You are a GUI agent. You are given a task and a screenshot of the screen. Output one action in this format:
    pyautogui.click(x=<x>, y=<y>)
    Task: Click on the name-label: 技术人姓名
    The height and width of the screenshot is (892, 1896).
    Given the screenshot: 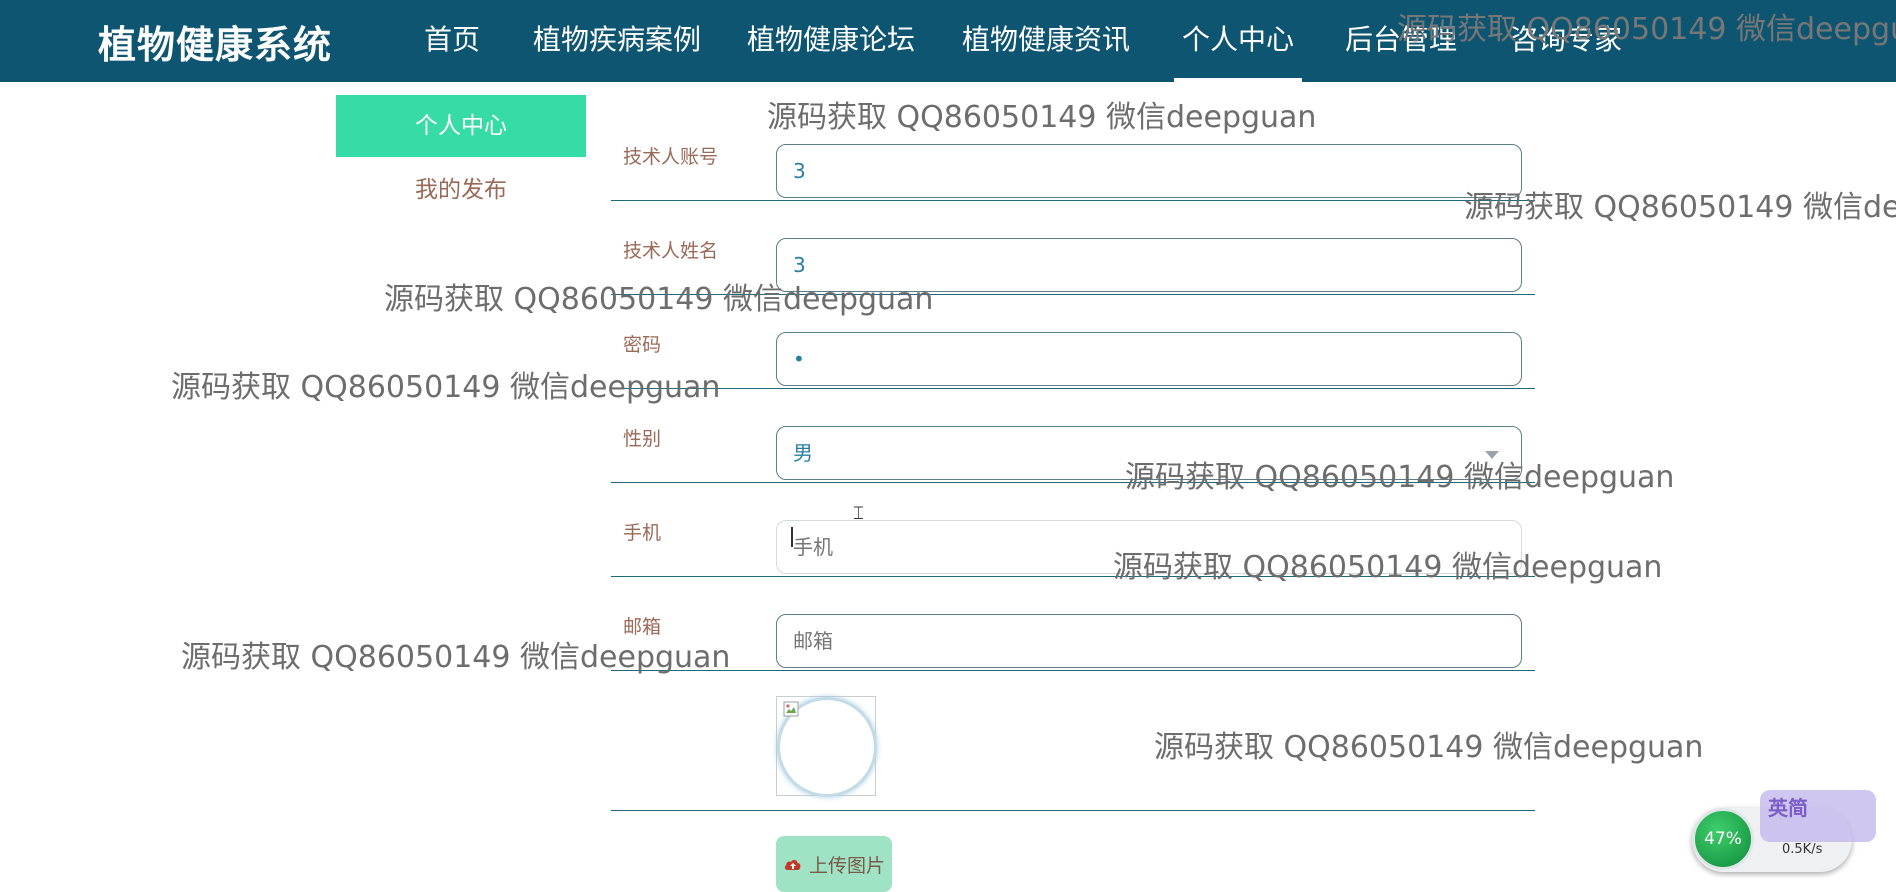 What is the action you would take?
    pyautogui.click(x=671, y=251)
    